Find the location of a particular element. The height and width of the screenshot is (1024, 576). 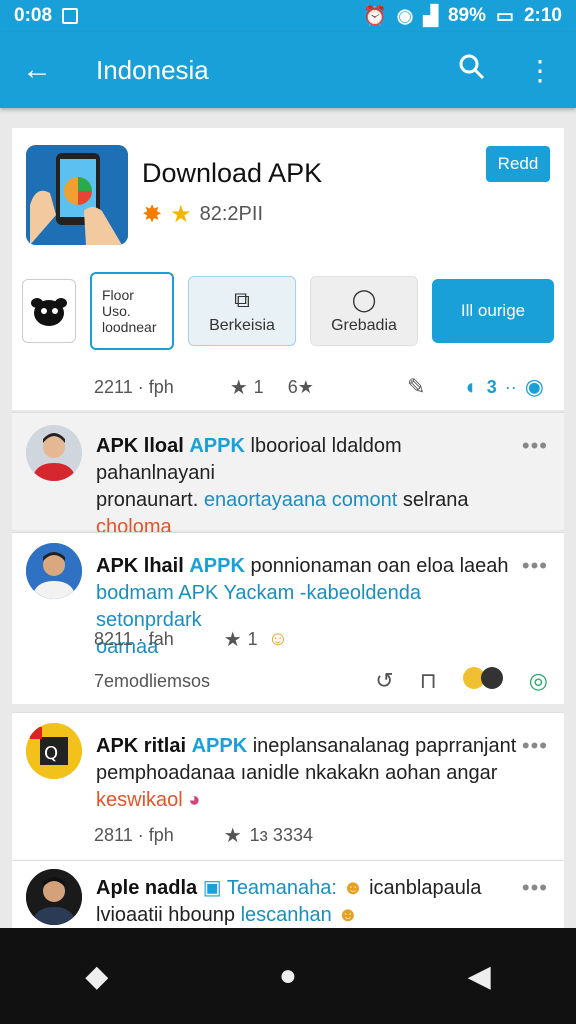

dots-icon: ·· is located at coordinates (510, 386).